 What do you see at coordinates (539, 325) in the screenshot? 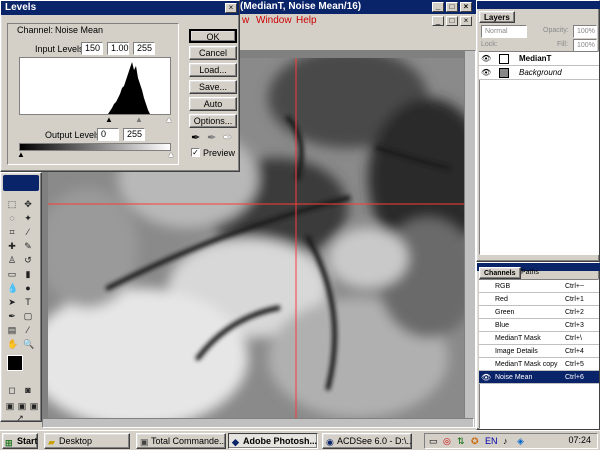
I see `channel-row: Blue Ctrl+3` at bounding box center [539, 325].